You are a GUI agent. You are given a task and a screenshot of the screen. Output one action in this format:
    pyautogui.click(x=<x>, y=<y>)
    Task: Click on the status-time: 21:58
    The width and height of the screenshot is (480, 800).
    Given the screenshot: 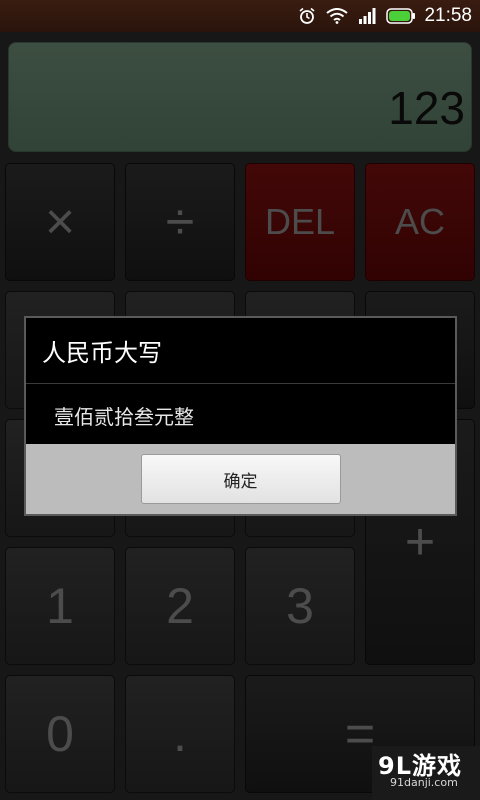 What is the action you would take?
    pyautogui.click(x=448, y=15)
    